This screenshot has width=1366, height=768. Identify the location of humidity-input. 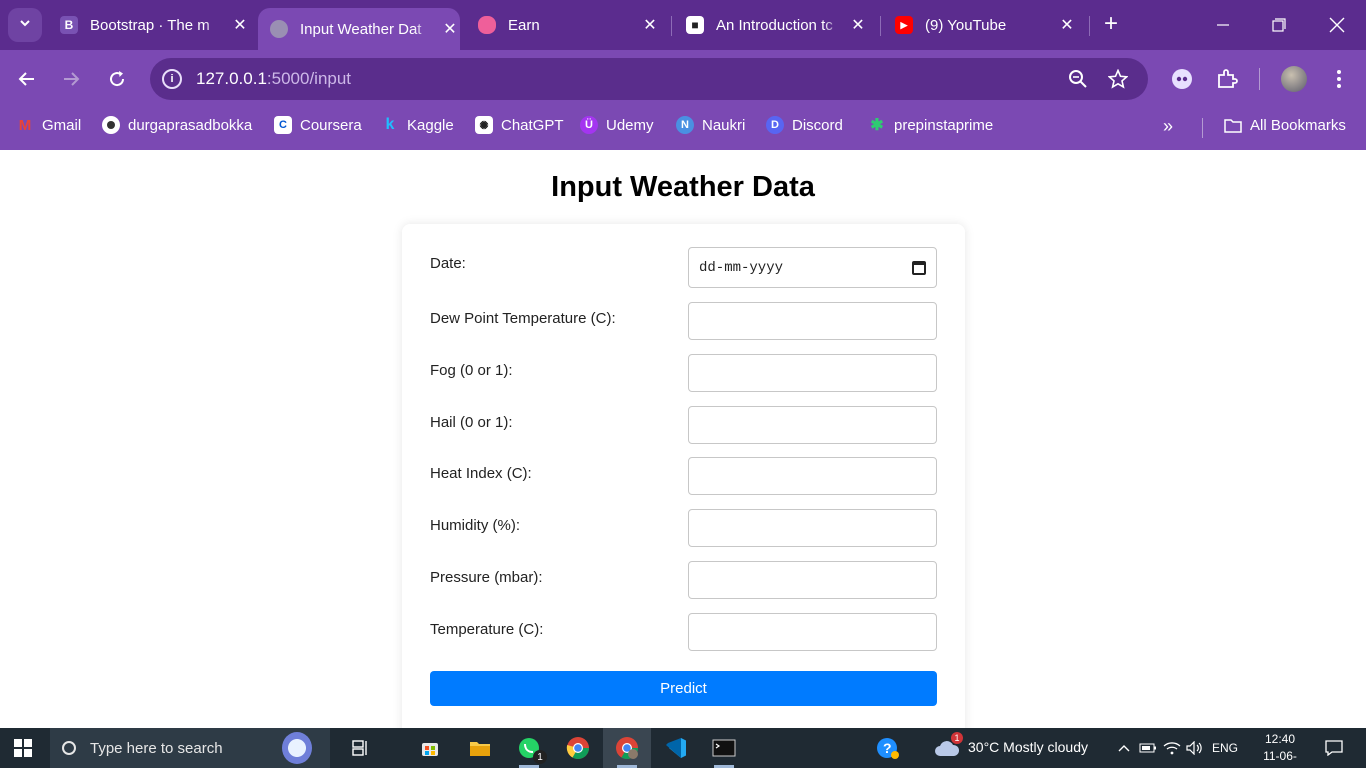
(812, 528).